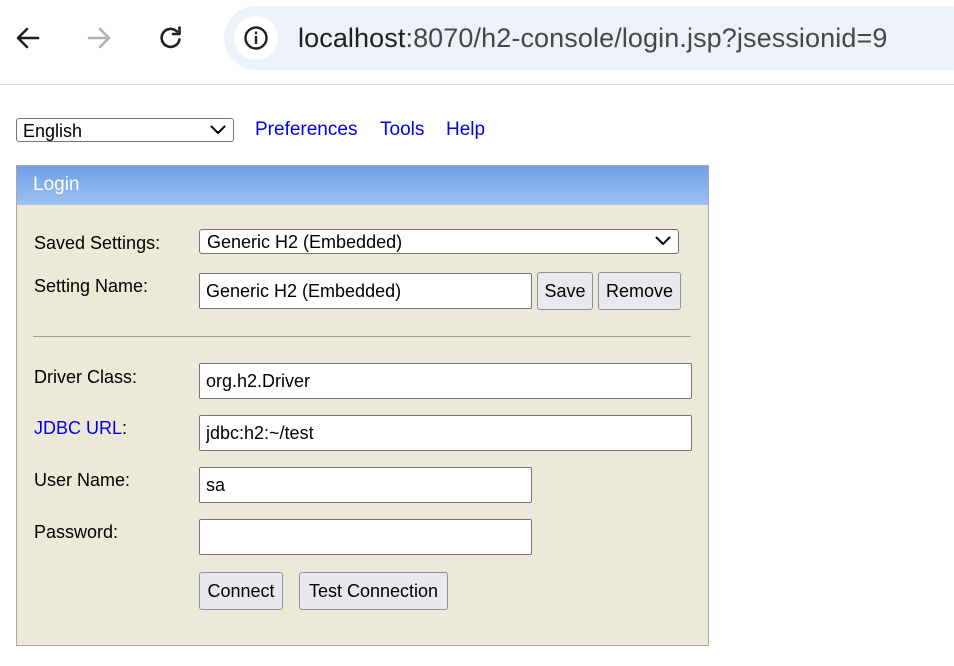 This screenshot has height=666, width=954. I want to click on language-select: English, so click(125, 130).